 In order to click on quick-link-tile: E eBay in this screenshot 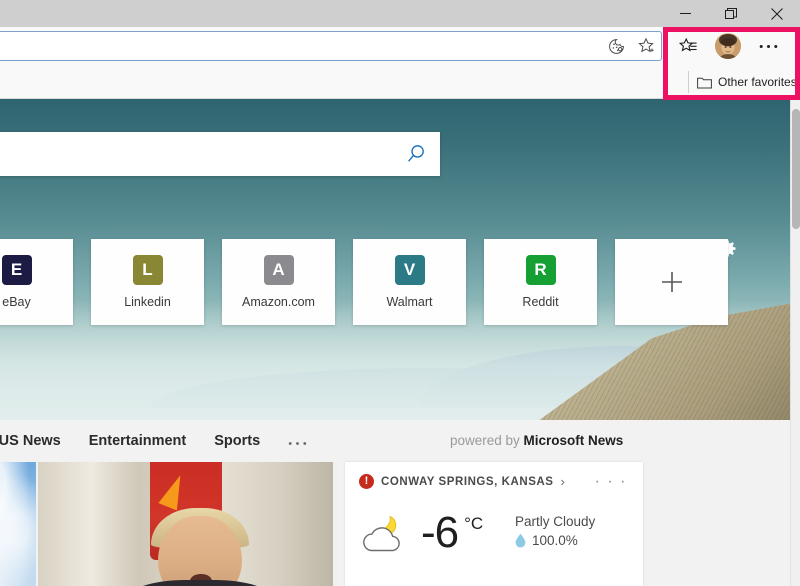, I will do `click(36, 282)`.